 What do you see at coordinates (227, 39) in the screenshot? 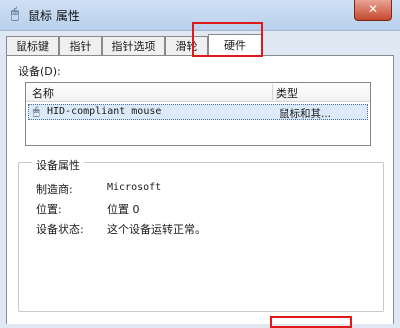
I see `hardware-tab-highlight` at bounding box center [227, 39].